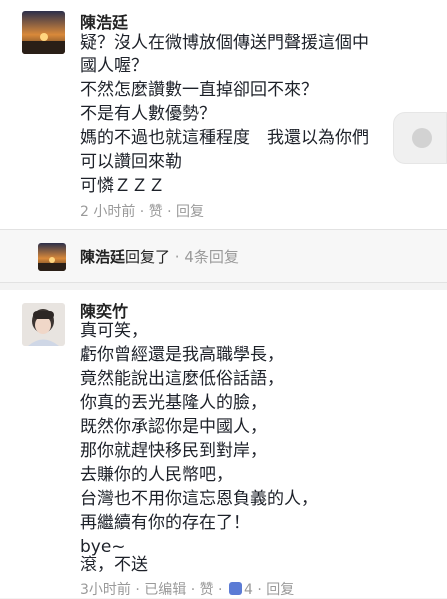 The width and height of the screenshot is (447, 599). What do you see at coordinates (103, 547) in the screenshot?
I see `comment-line: bye~` at bounding box center [103, 547].